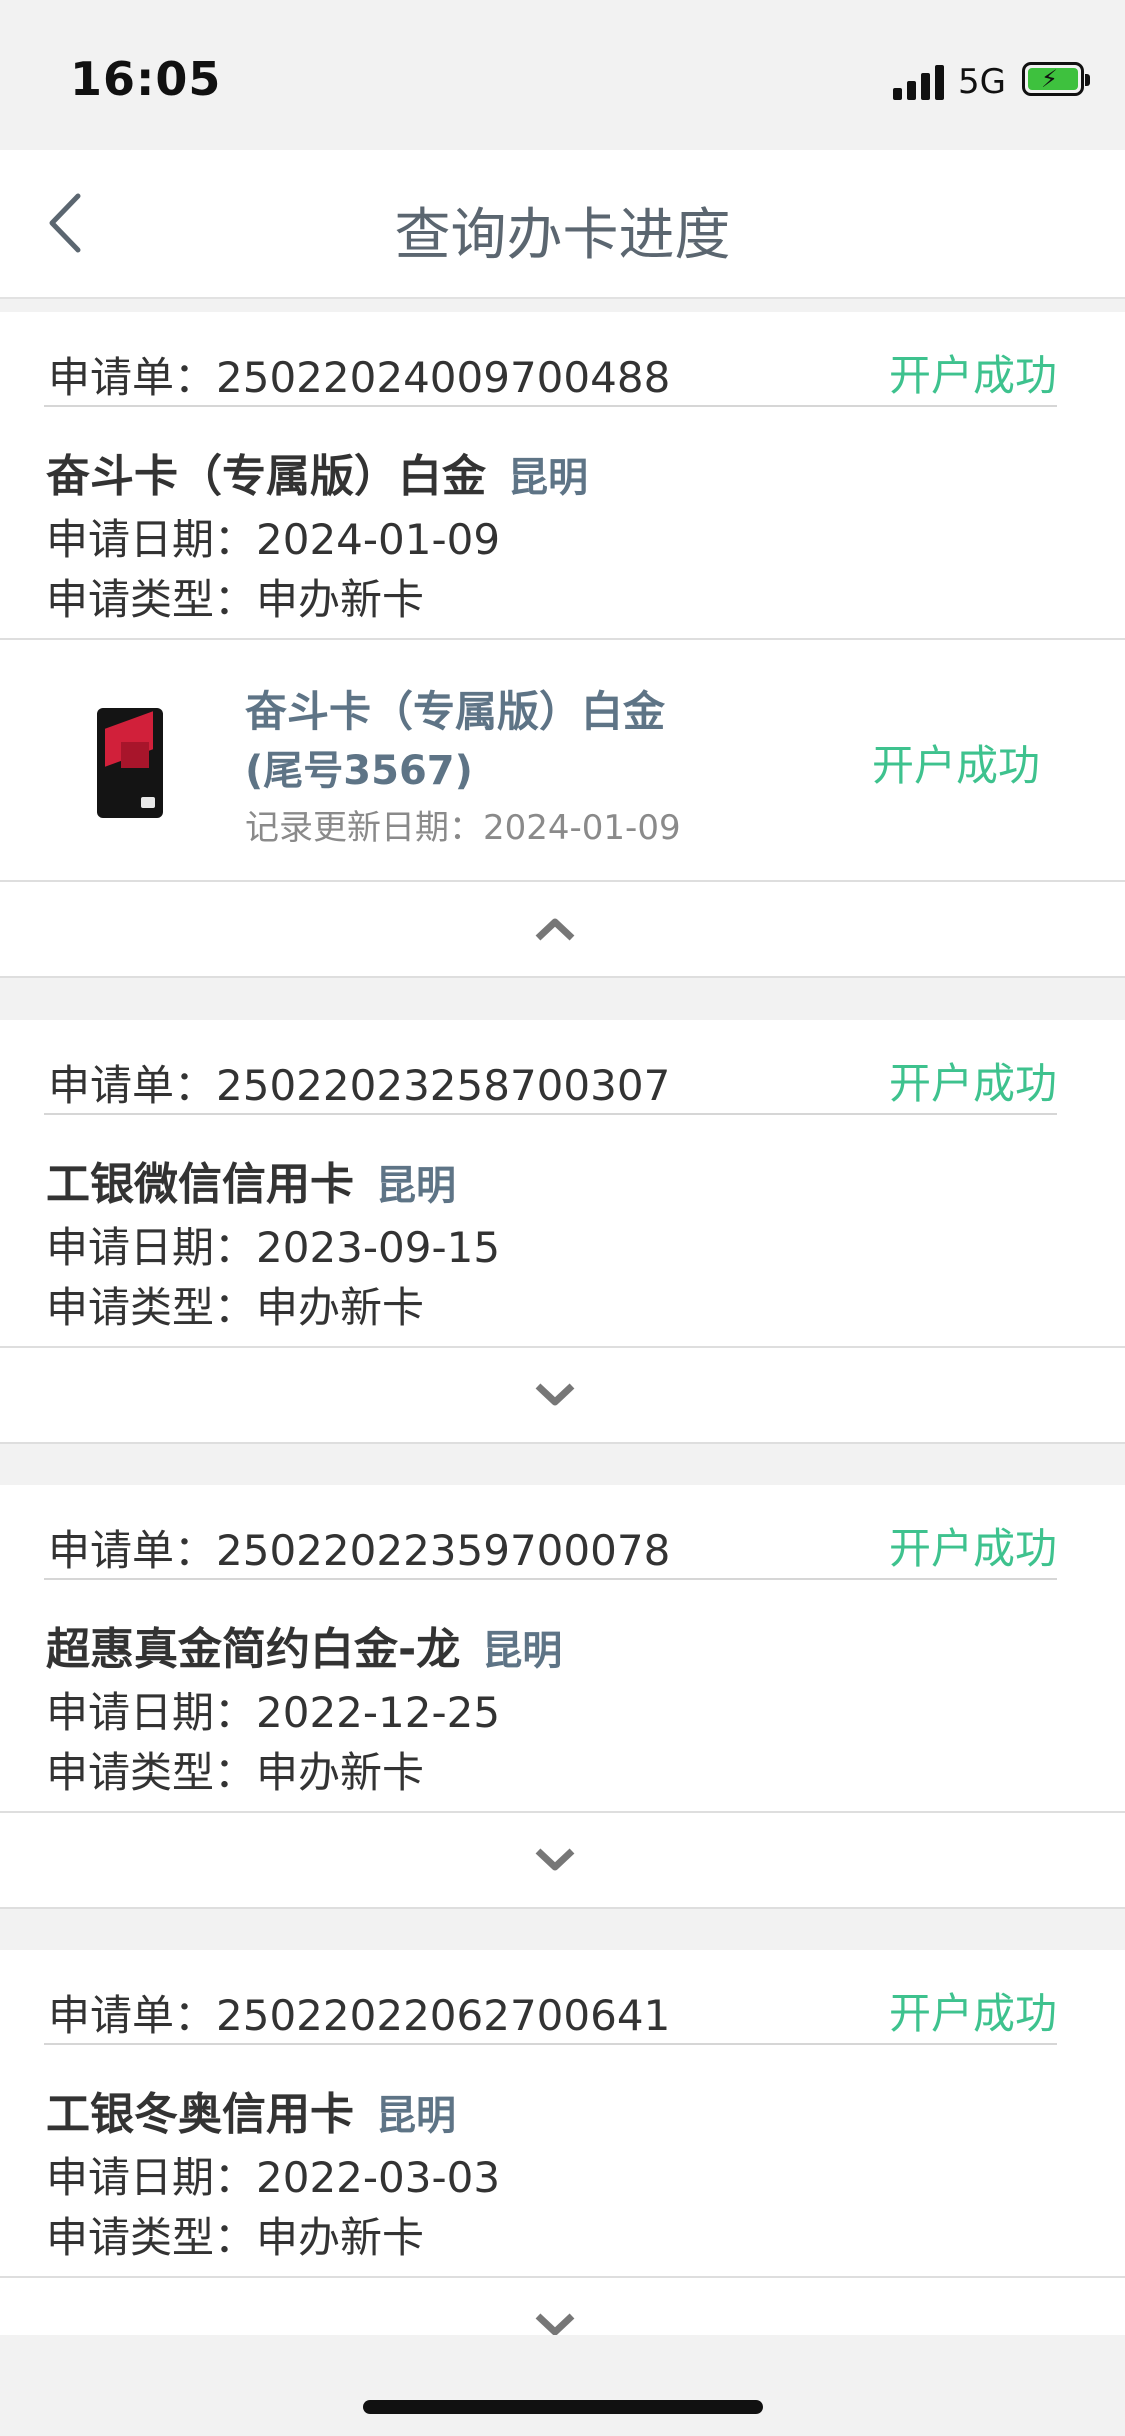 The width and height of the screenshot is (1125, 2436). Describe the element at coordinates (359, 377) in the screenshot. I see `application-number: 申请单：25022024009700488` at that location.